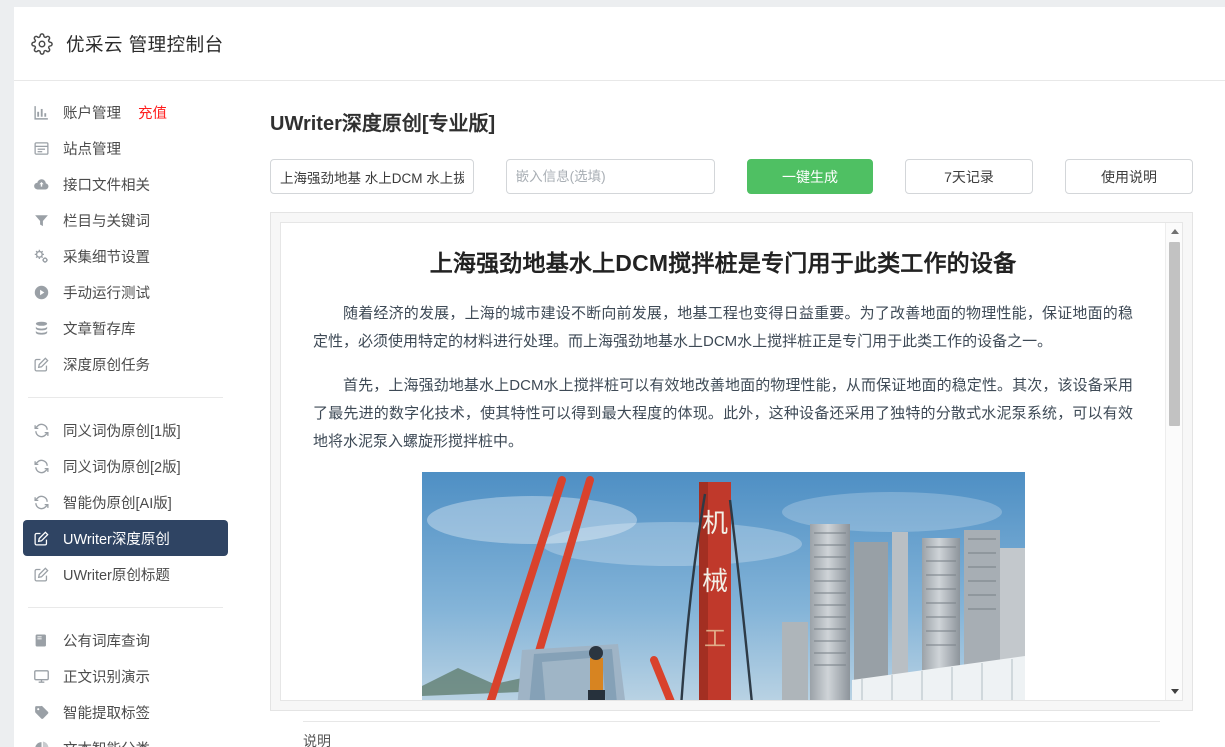  Describe the element at coordinates (41, 112) in the screenshot. I see `bar-chart-icon` at that location.